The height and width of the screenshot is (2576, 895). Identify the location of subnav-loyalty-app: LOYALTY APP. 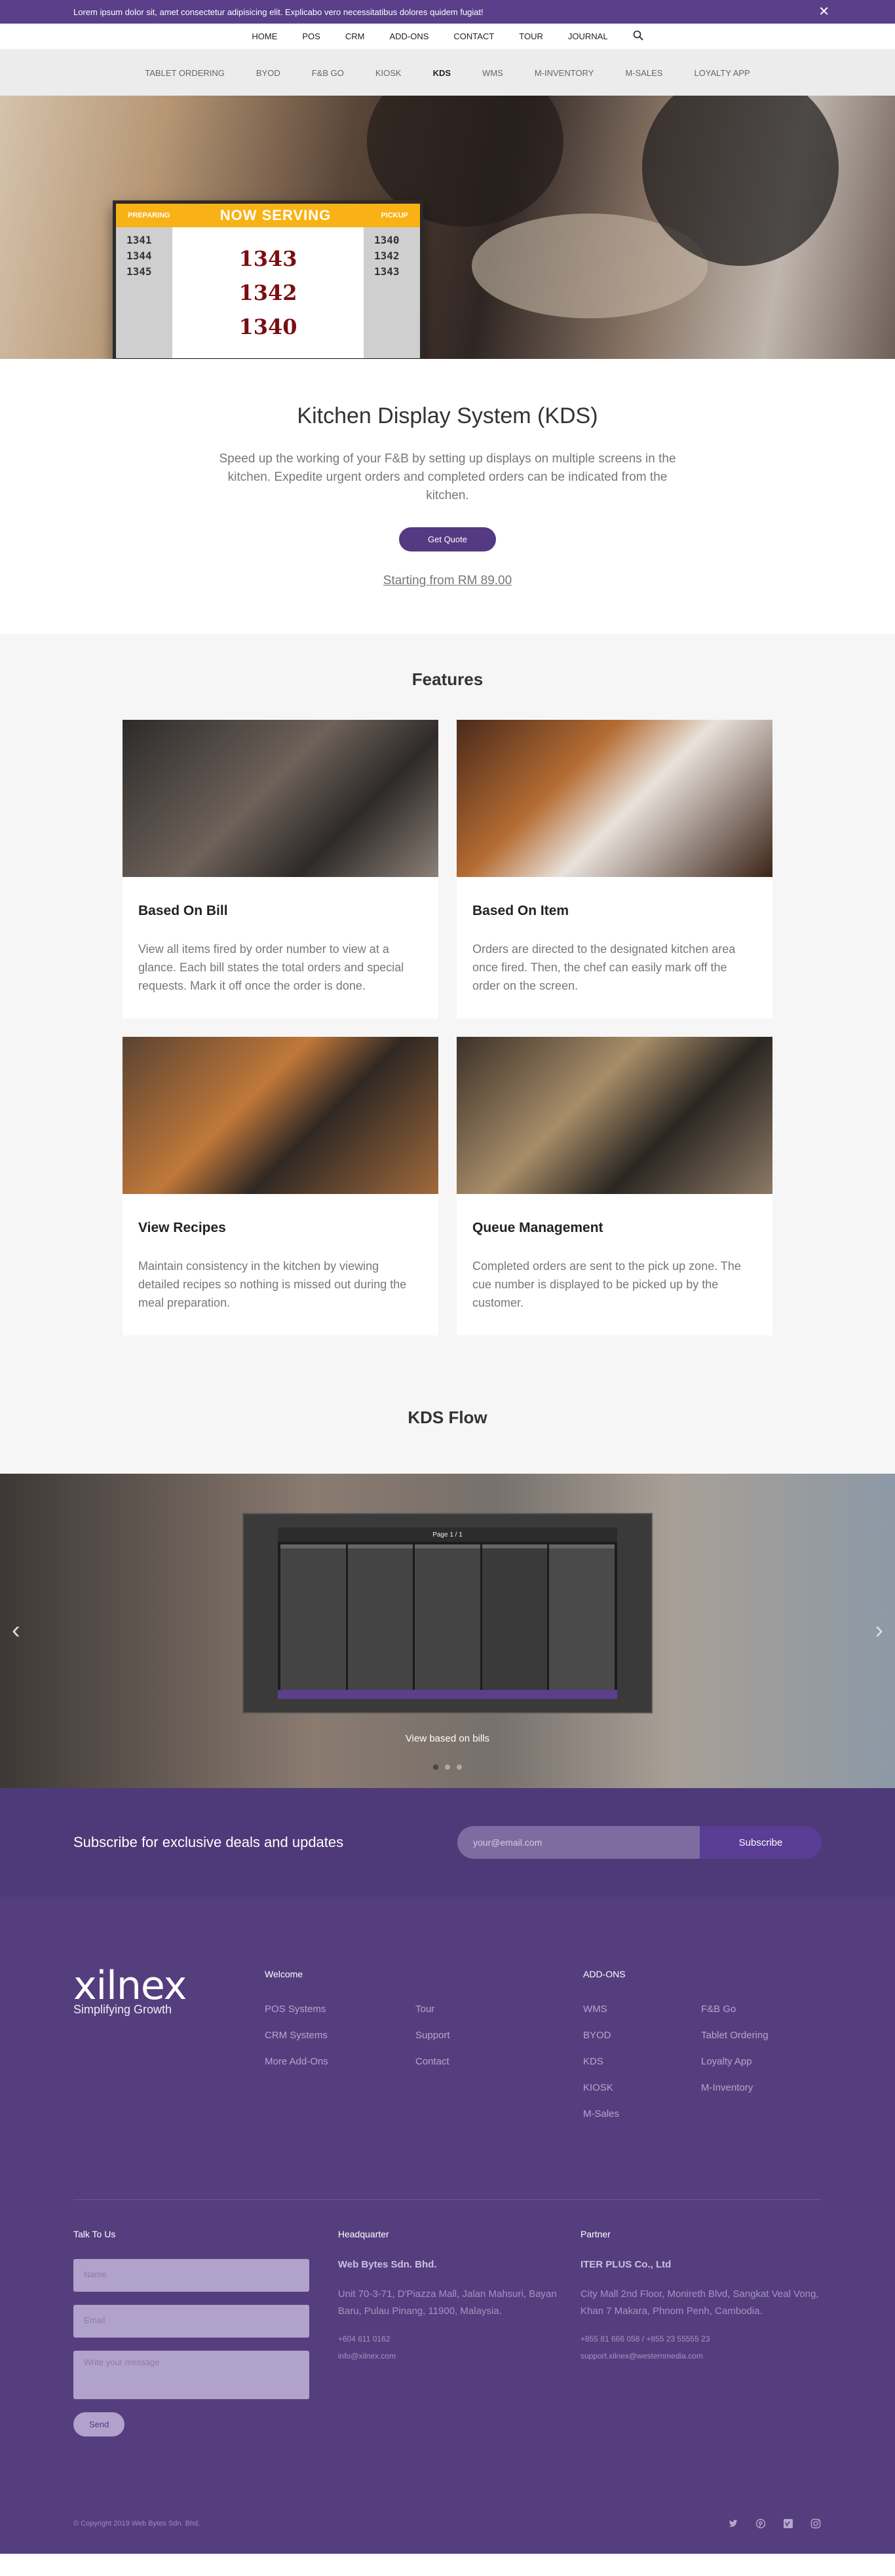
(722, 73).